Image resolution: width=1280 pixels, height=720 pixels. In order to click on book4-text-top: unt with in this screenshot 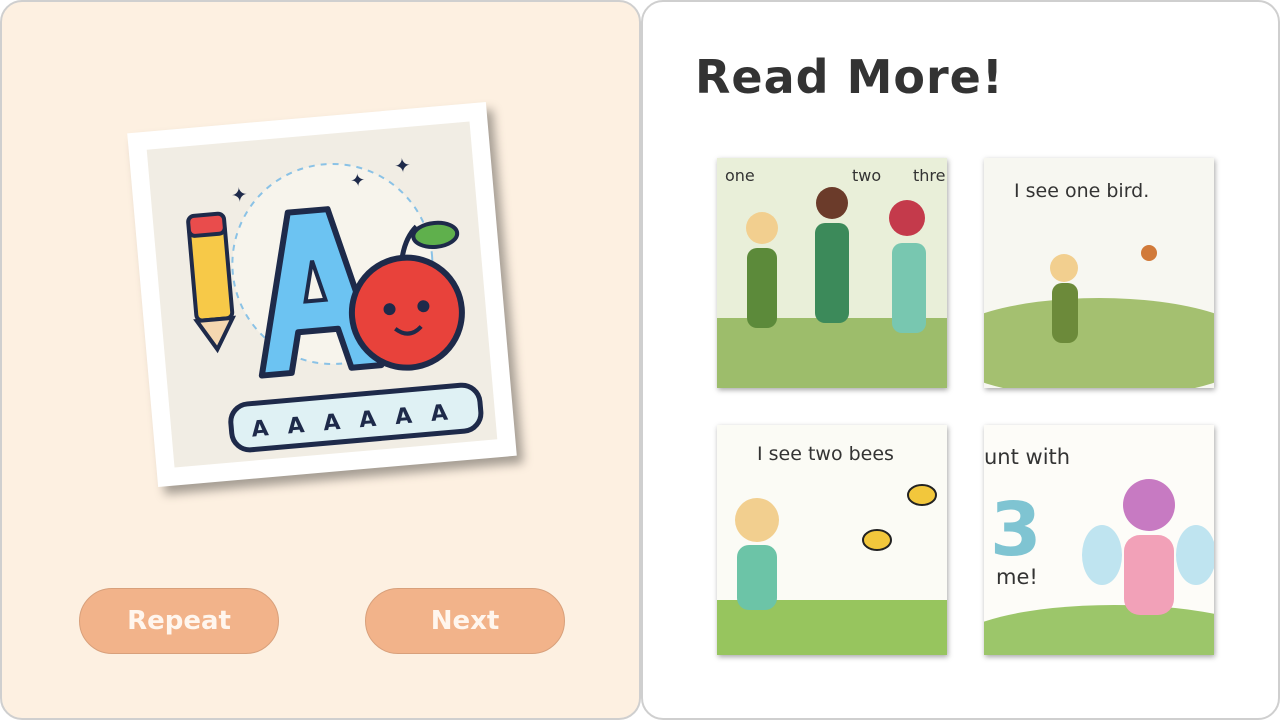, I will do `click(1027, 457)`.